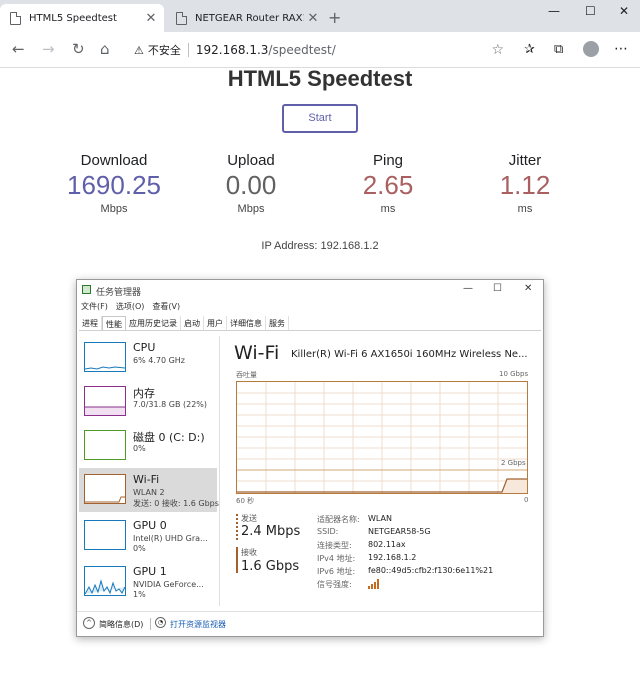  Describe the element at coordinates (78, 49) in the screenshot. I see `reload-icon: ↻` at that location.